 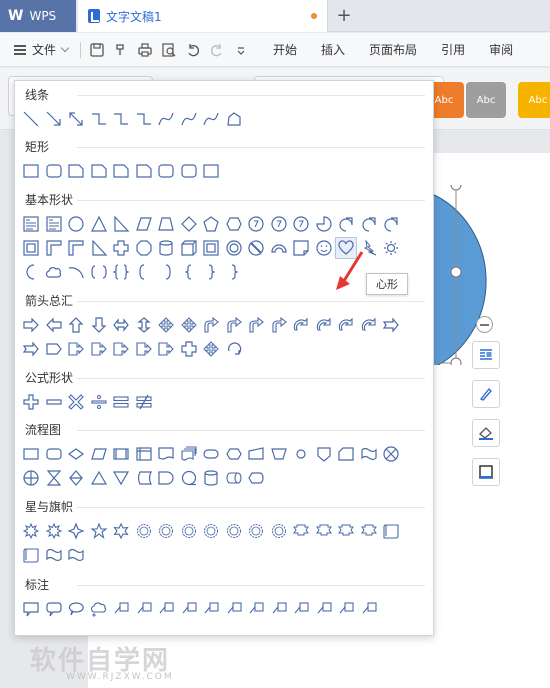 What do you see at coordinates (31, 478) in the screenshot?
I see `fcOr-shape-icon` at bounding box center [31, 478].